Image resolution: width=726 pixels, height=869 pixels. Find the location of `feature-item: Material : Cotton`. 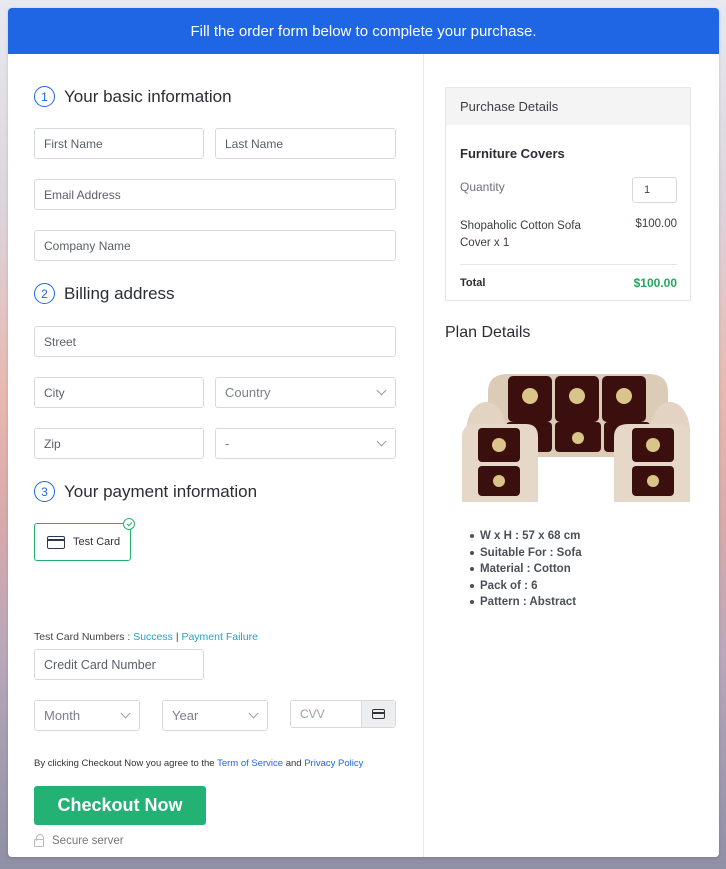

feature-item: Material : Cotton is located at coordinates (526, 569).